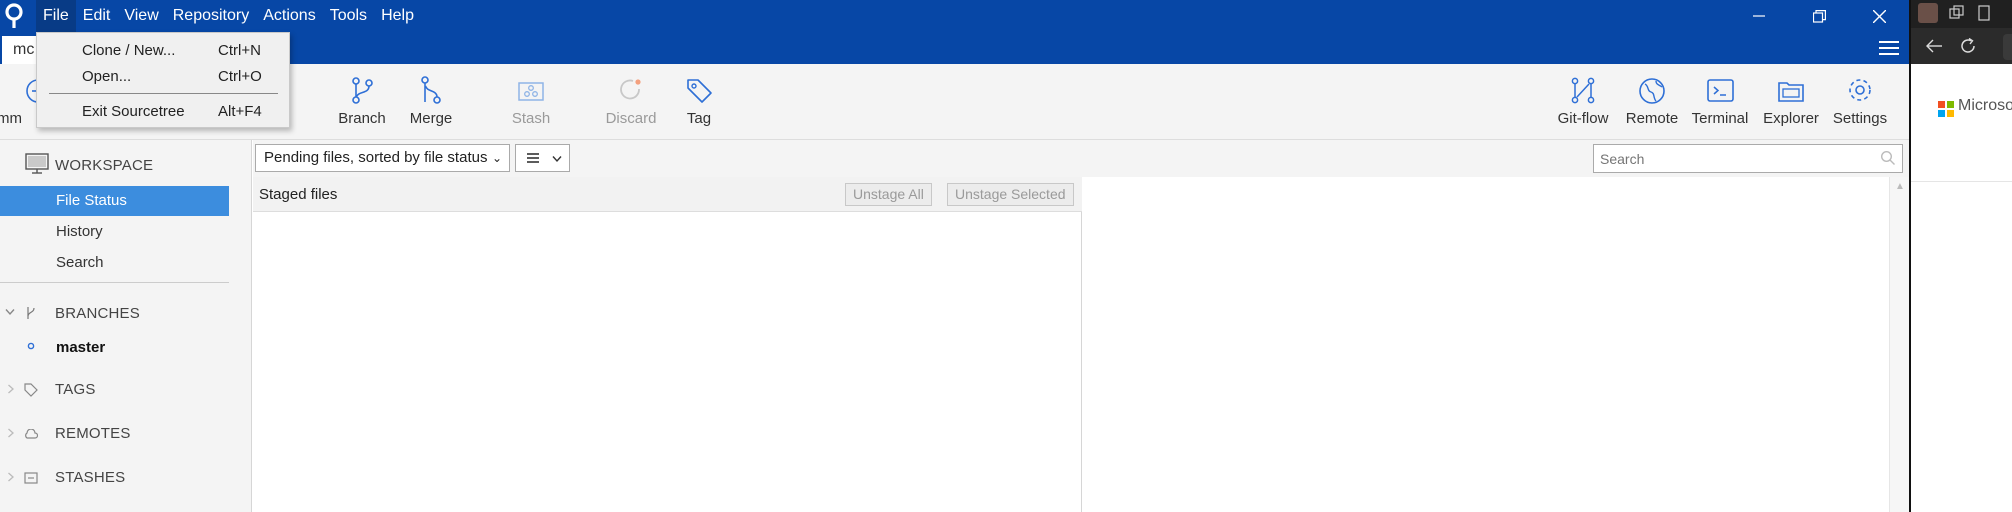  What do you see at coordinates (1946, 109) in the screenshot?
I see `microsoft-logo-icon` at bounding box center [1946, 109].